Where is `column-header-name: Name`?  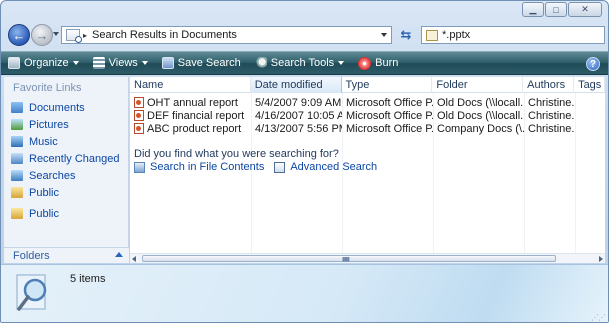
column-header-name: Name is located at coordinates (190, 85).